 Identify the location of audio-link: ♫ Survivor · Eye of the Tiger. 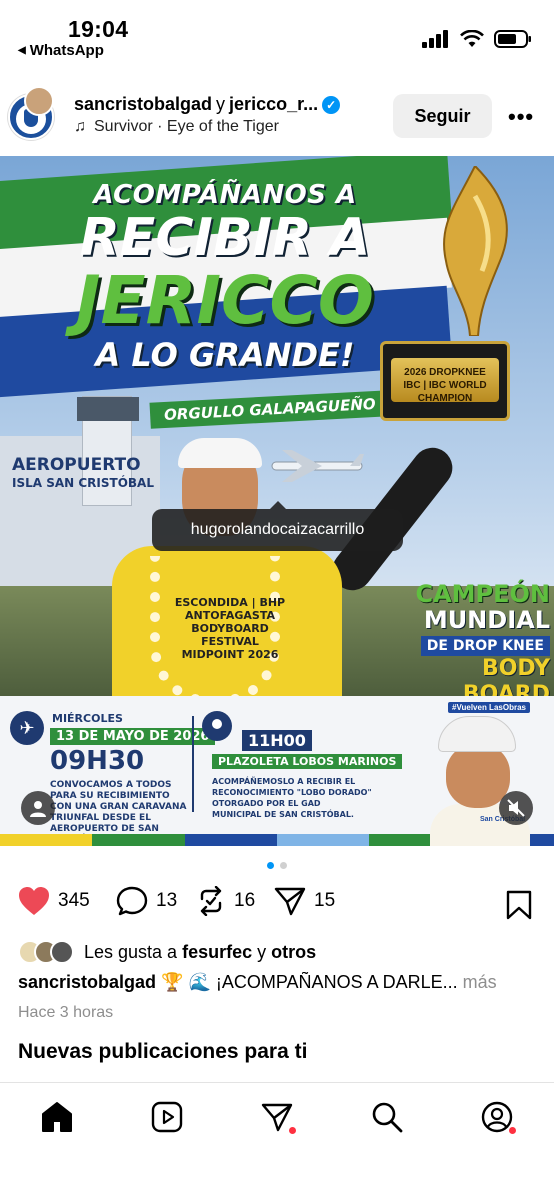
(176, 127).